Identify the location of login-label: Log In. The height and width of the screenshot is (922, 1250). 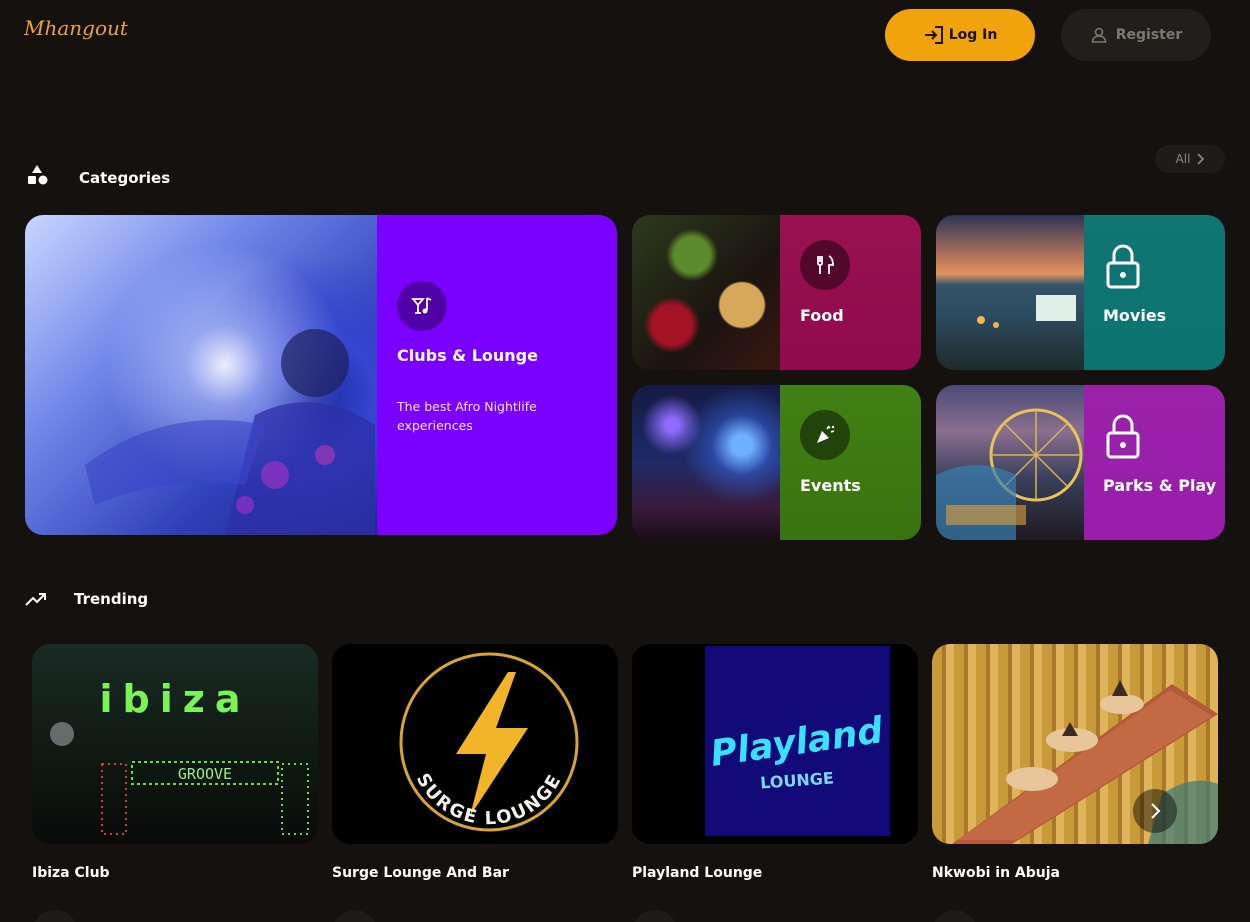
(973, 35).